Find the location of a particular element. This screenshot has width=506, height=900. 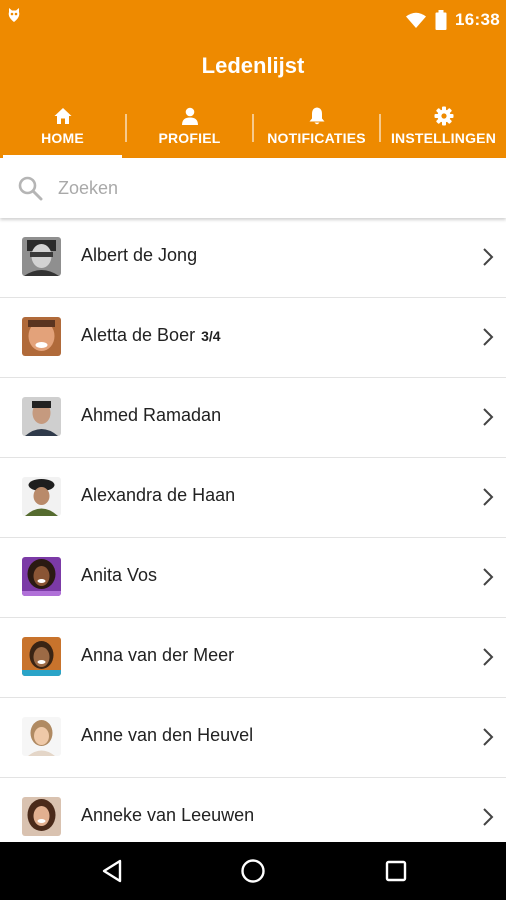

member-name: Alexandra de Haan is located at coordinates (158, 495).